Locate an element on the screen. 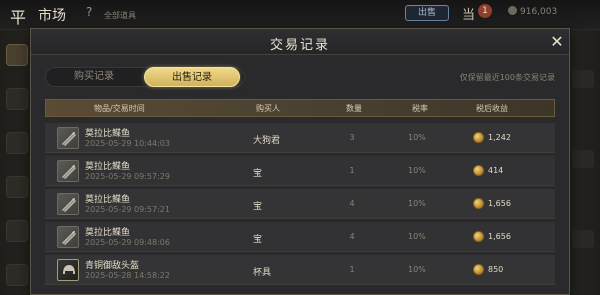  right-sidebar is located at coordinates (583, 162).